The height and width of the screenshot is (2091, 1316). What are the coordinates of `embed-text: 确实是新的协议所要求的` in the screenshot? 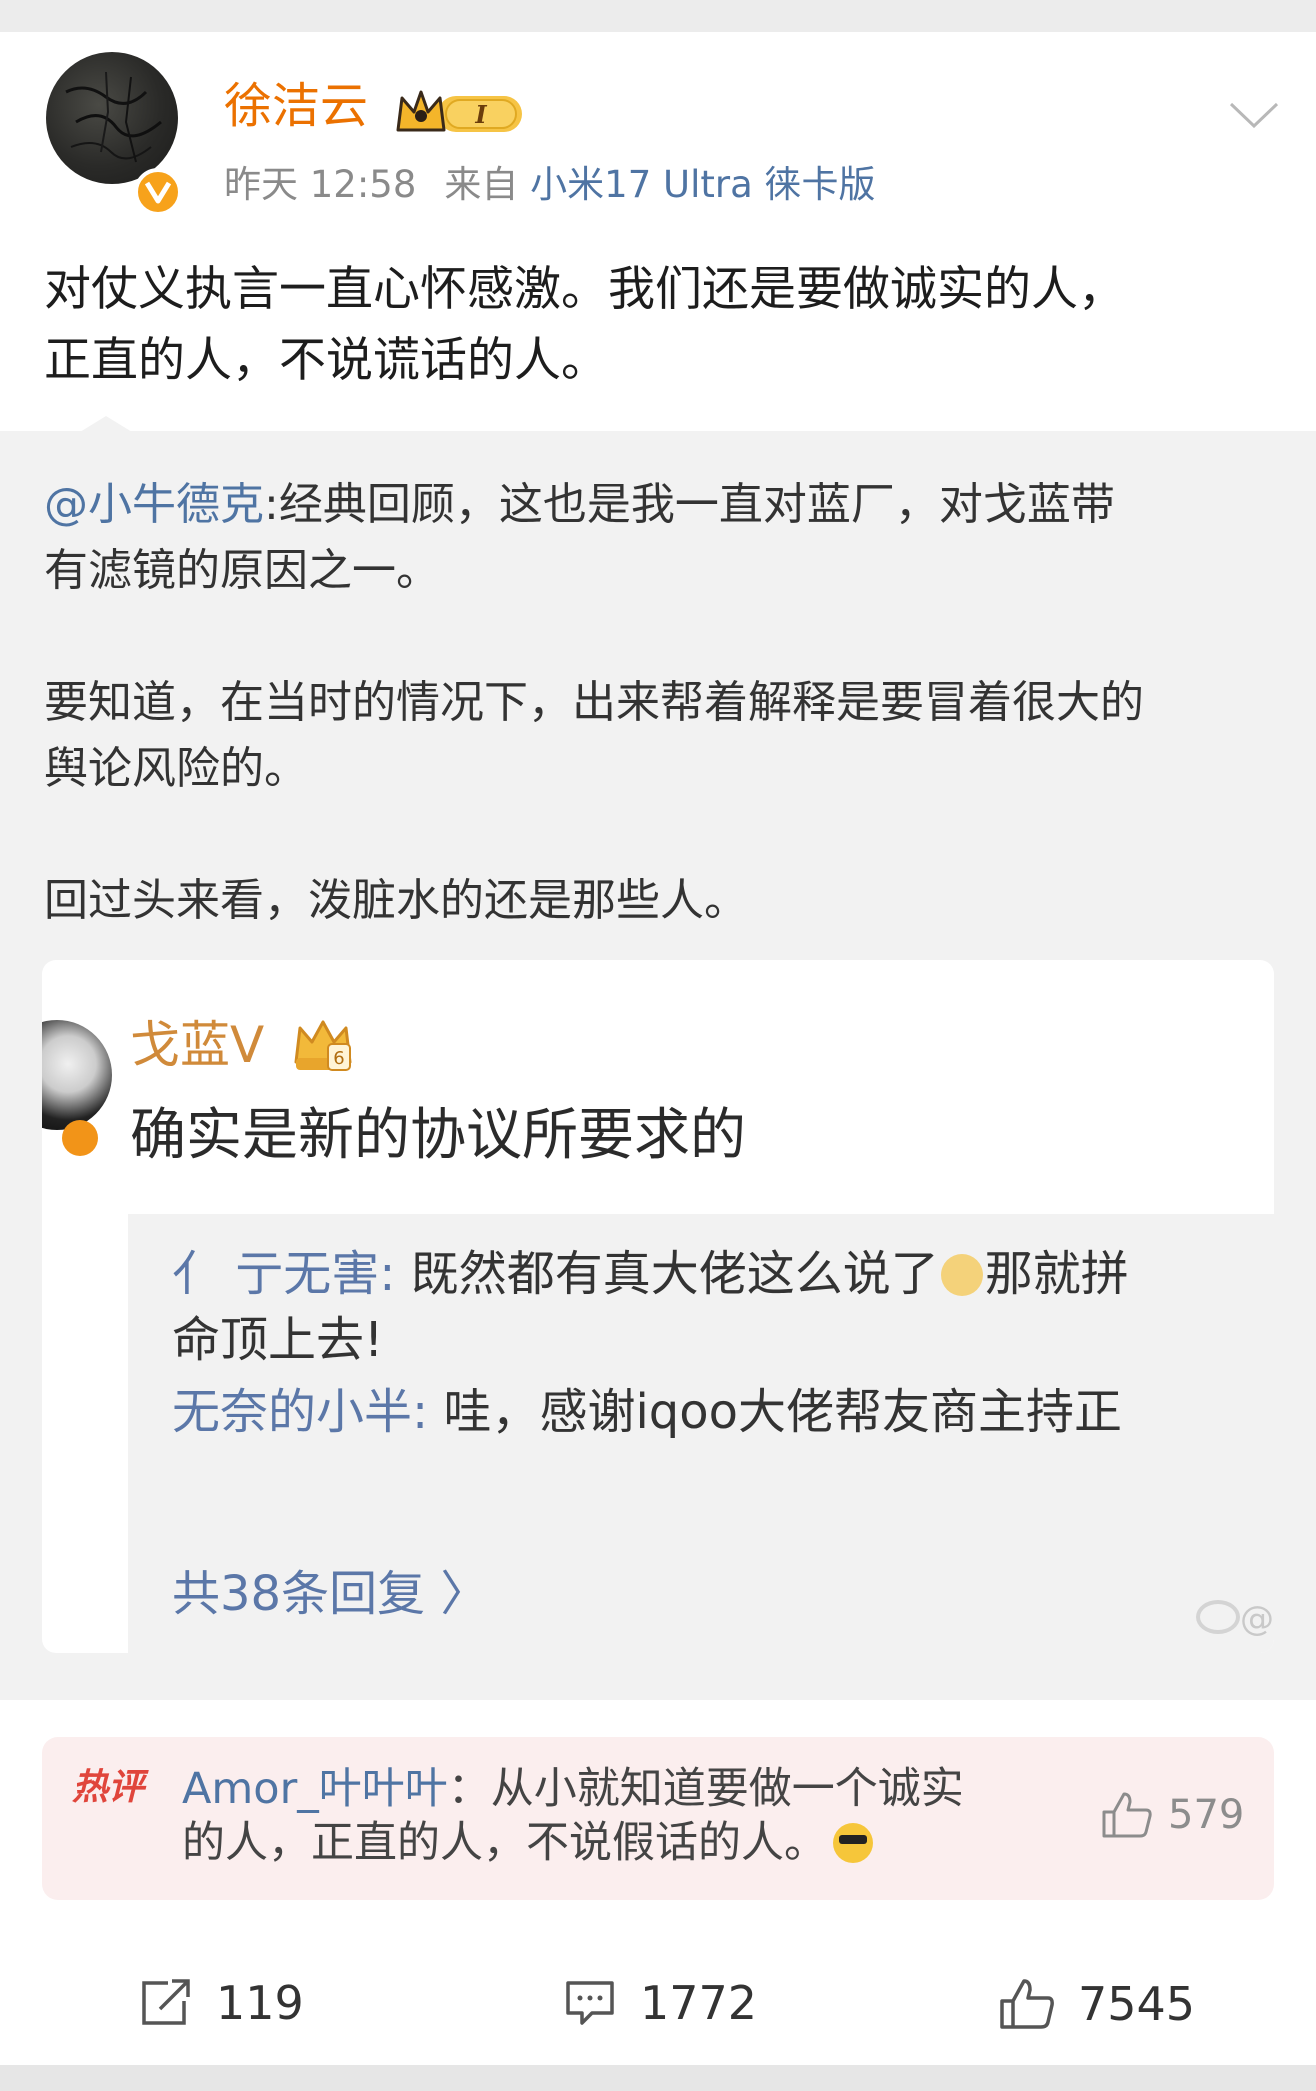 It's located at (438, 1135).